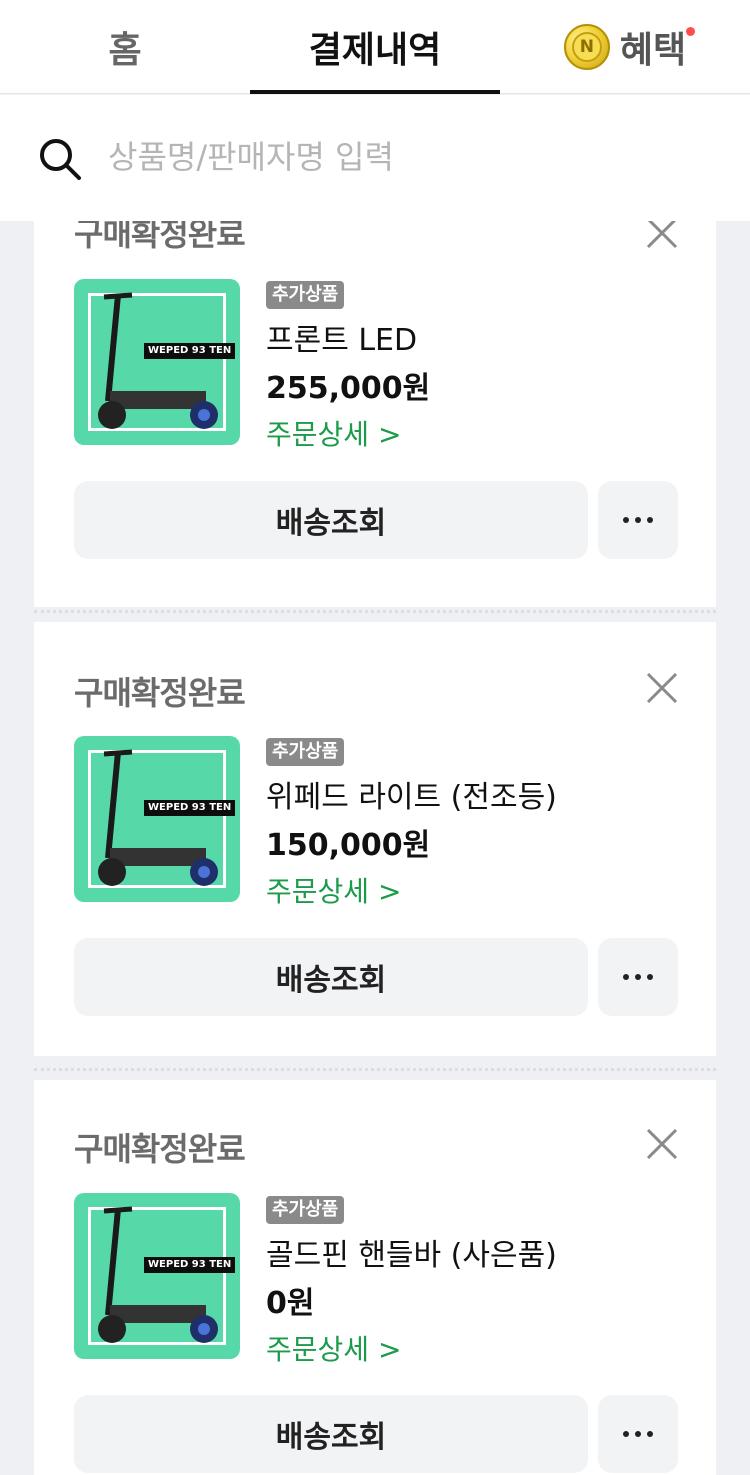  I want to click on coin-icon: N, so click(586, 47).